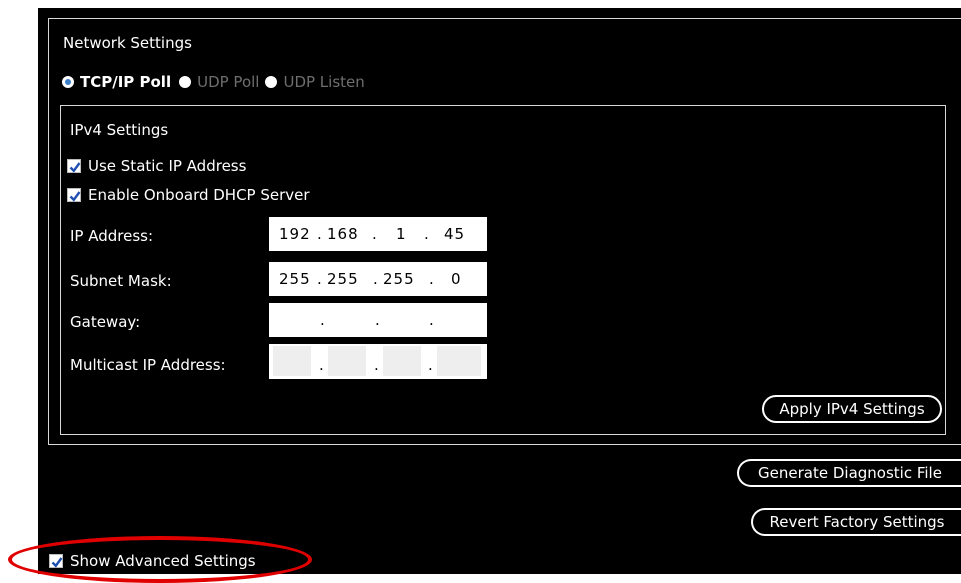 The image size is (961, 583). Describe the element at coordinates (119, 130) in the screenshot. I see `ipv4-settings-title: IPv4 Settings` at that location.